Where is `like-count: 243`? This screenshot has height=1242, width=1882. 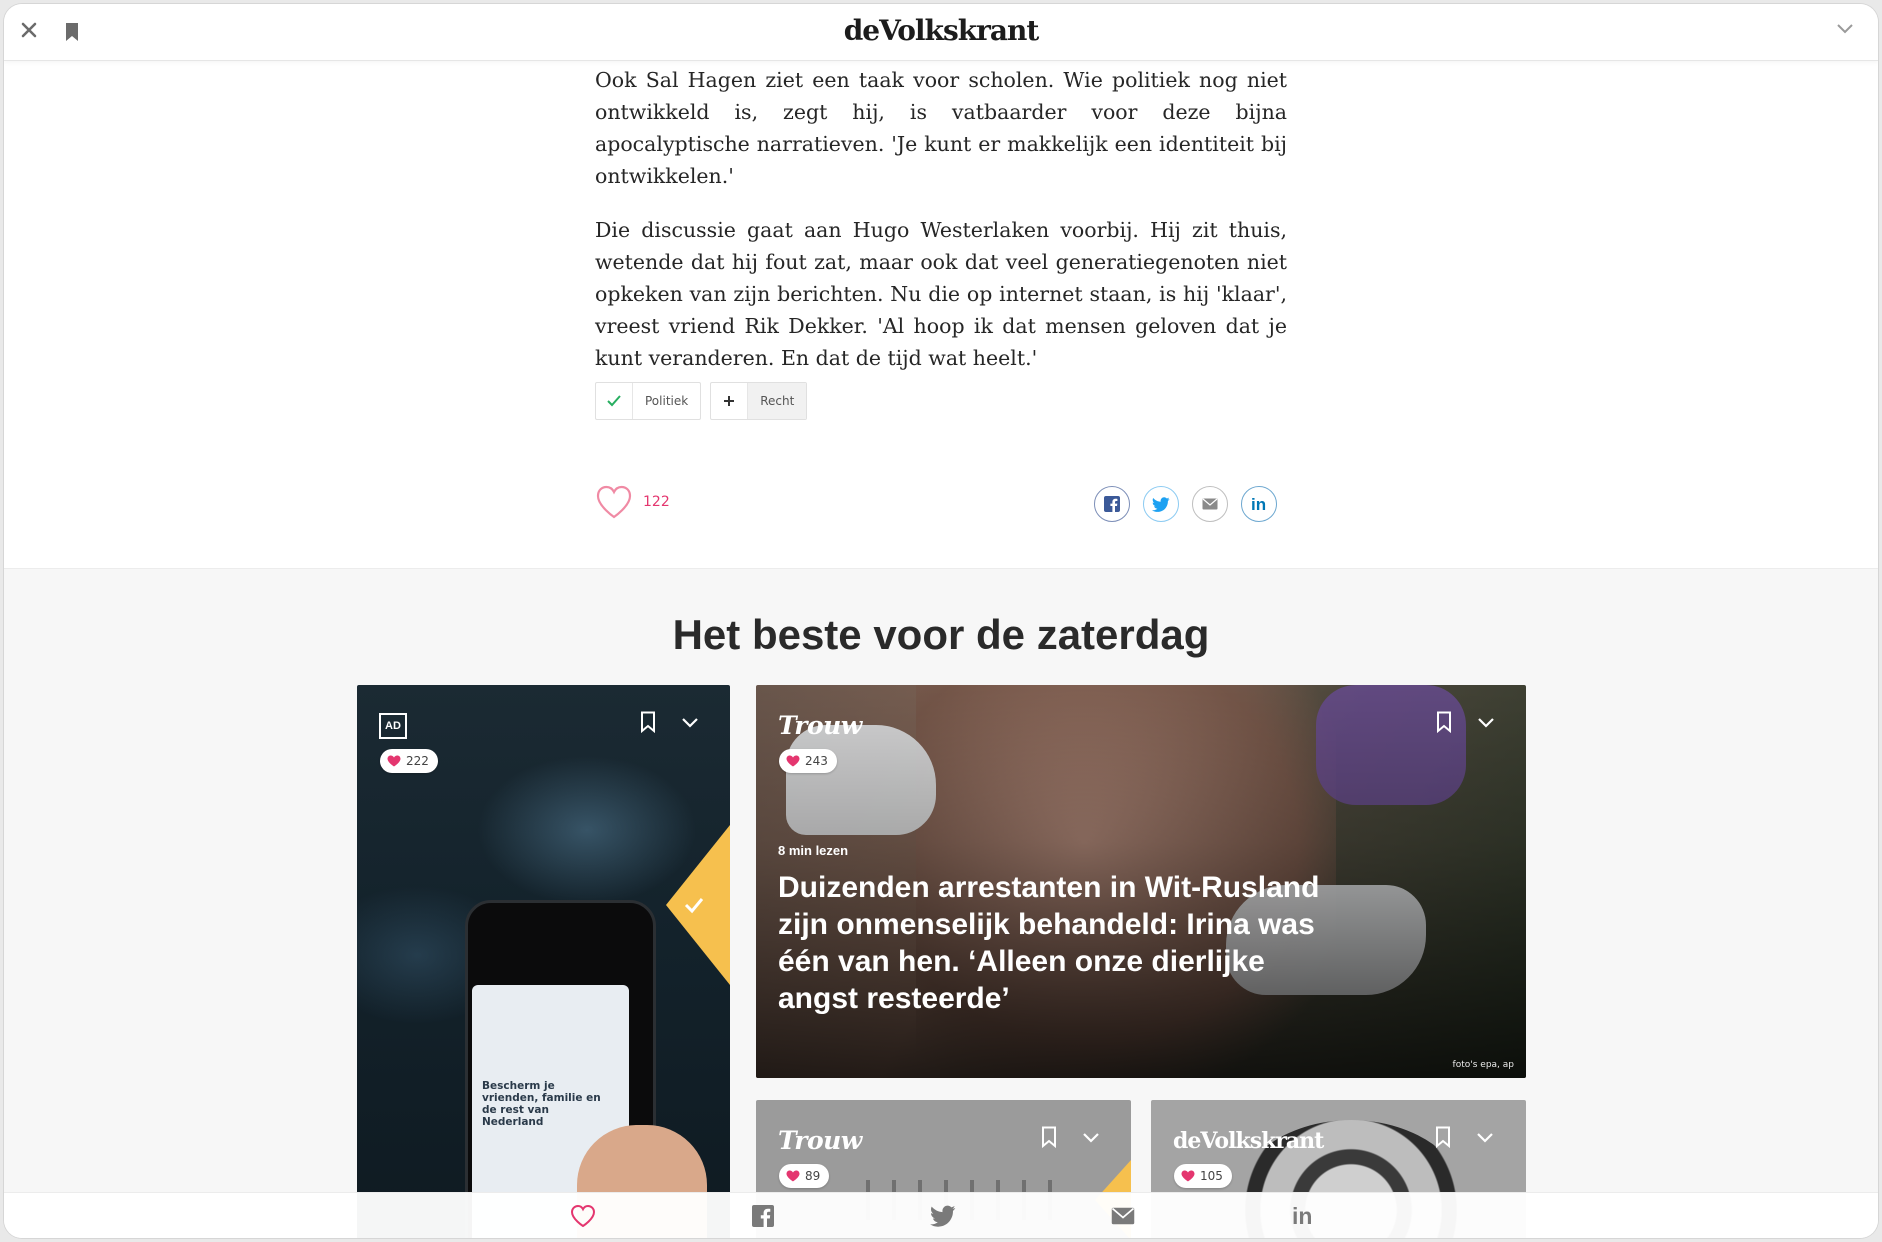 like-count: 243 is located at coordinates (816, 761).